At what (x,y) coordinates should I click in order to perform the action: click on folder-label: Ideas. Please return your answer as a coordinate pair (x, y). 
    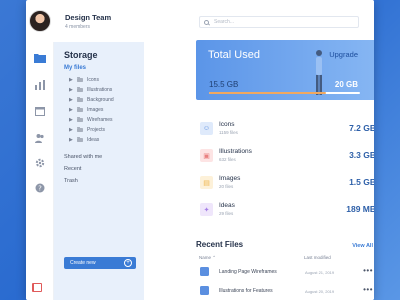
    Looking at the image, I should click on (93, 140).